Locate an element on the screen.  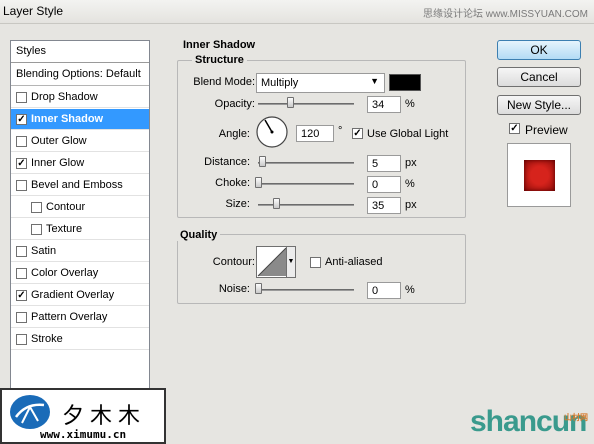
style-item-label: Gradient Overlay is located at coordinates (73, 295).